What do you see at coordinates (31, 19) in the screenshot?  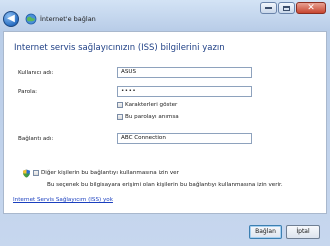 I see `network-globe-icon` at bounding box center [31, 19].